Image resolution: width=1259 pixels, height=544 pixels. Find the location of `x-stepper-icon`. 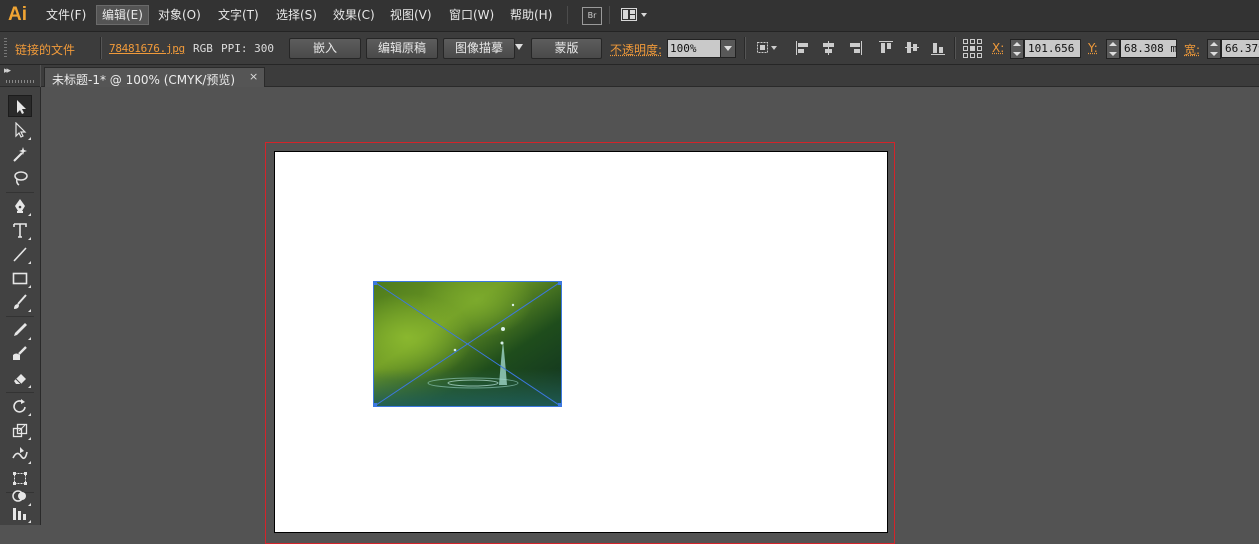

x-stepper-icon is located at coordinates (1017, 49).